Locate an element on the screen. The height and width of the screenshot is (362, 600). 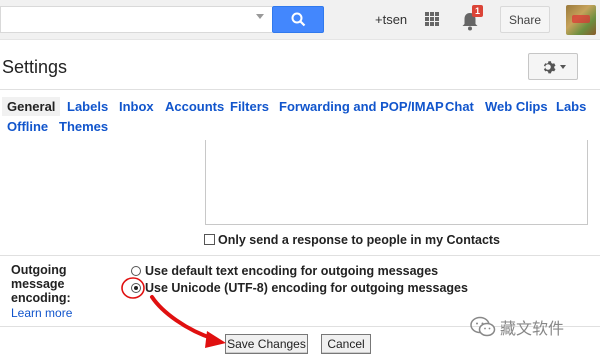
settings-gear-button is located at coordinates (553, 66).